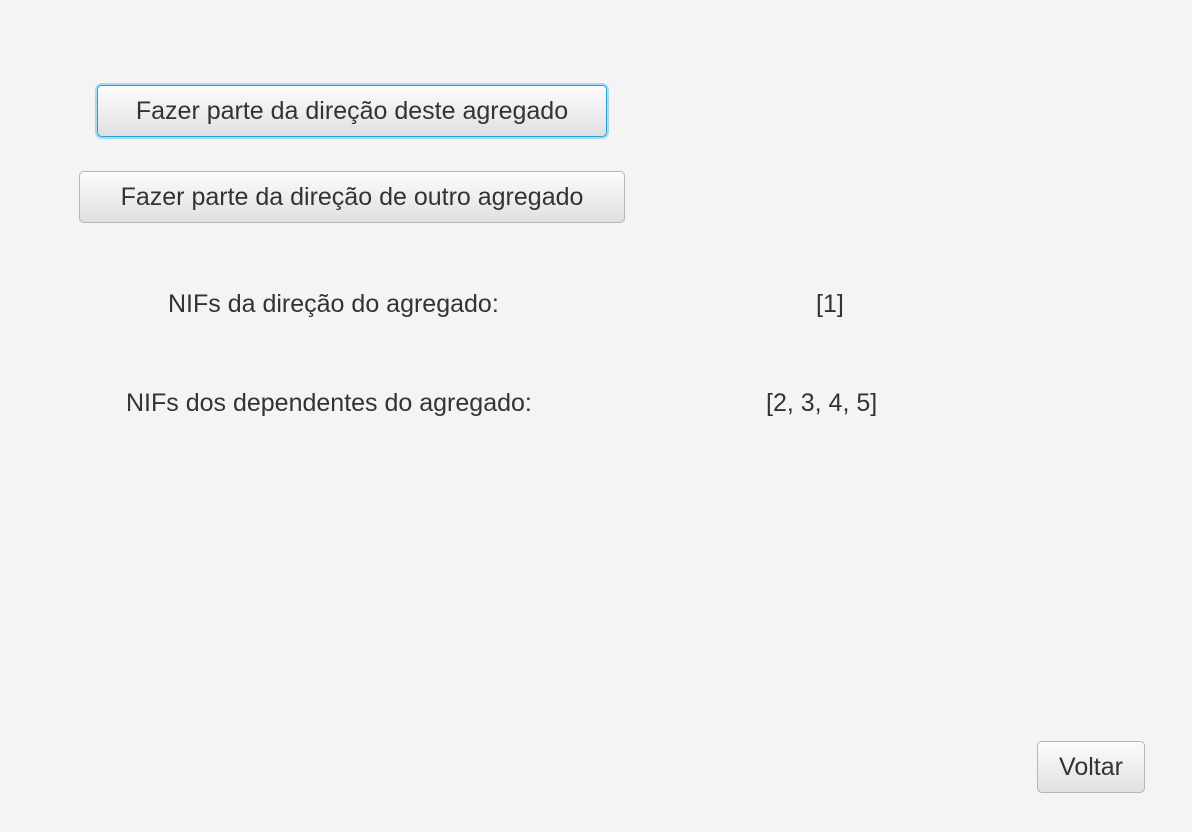 The image size is (1192, 832). I want to click on dependents-nifs-value: [2, 3, 4, 5], so click(822, 403).